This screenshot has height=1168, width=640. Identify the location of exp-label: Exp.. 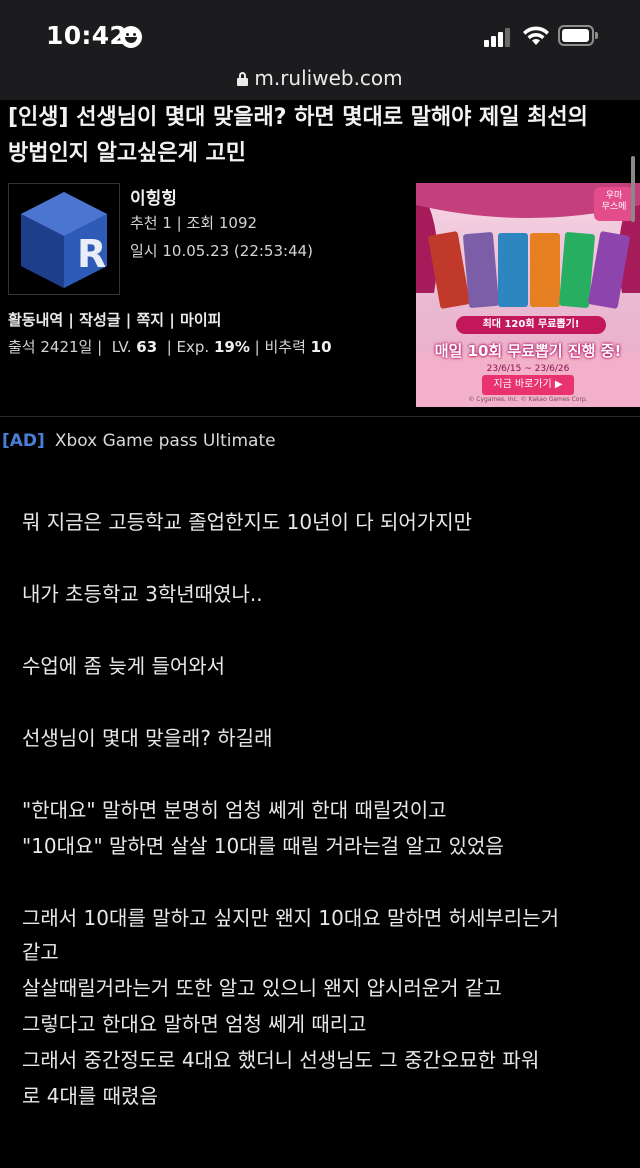
(193, 347).